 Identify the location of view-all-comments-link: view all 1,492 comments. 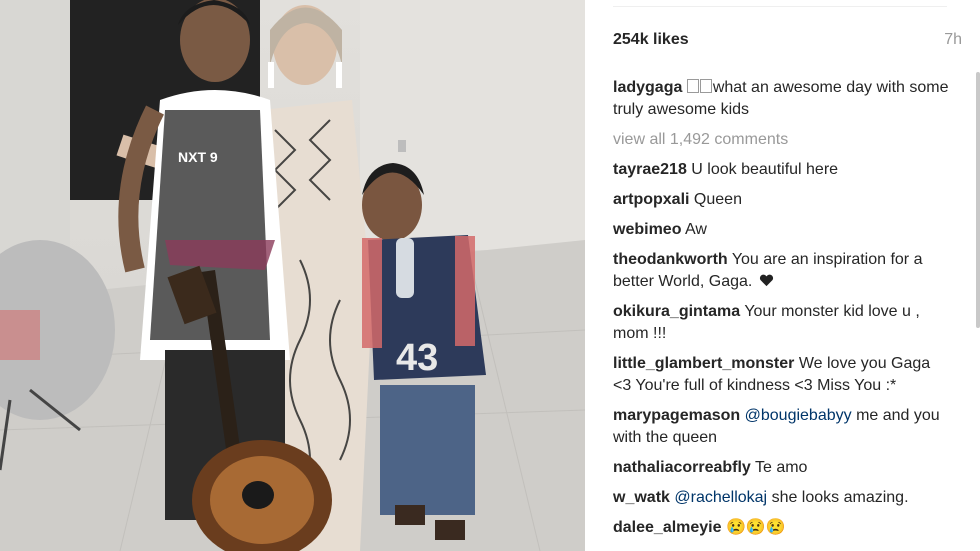
(781, 140).